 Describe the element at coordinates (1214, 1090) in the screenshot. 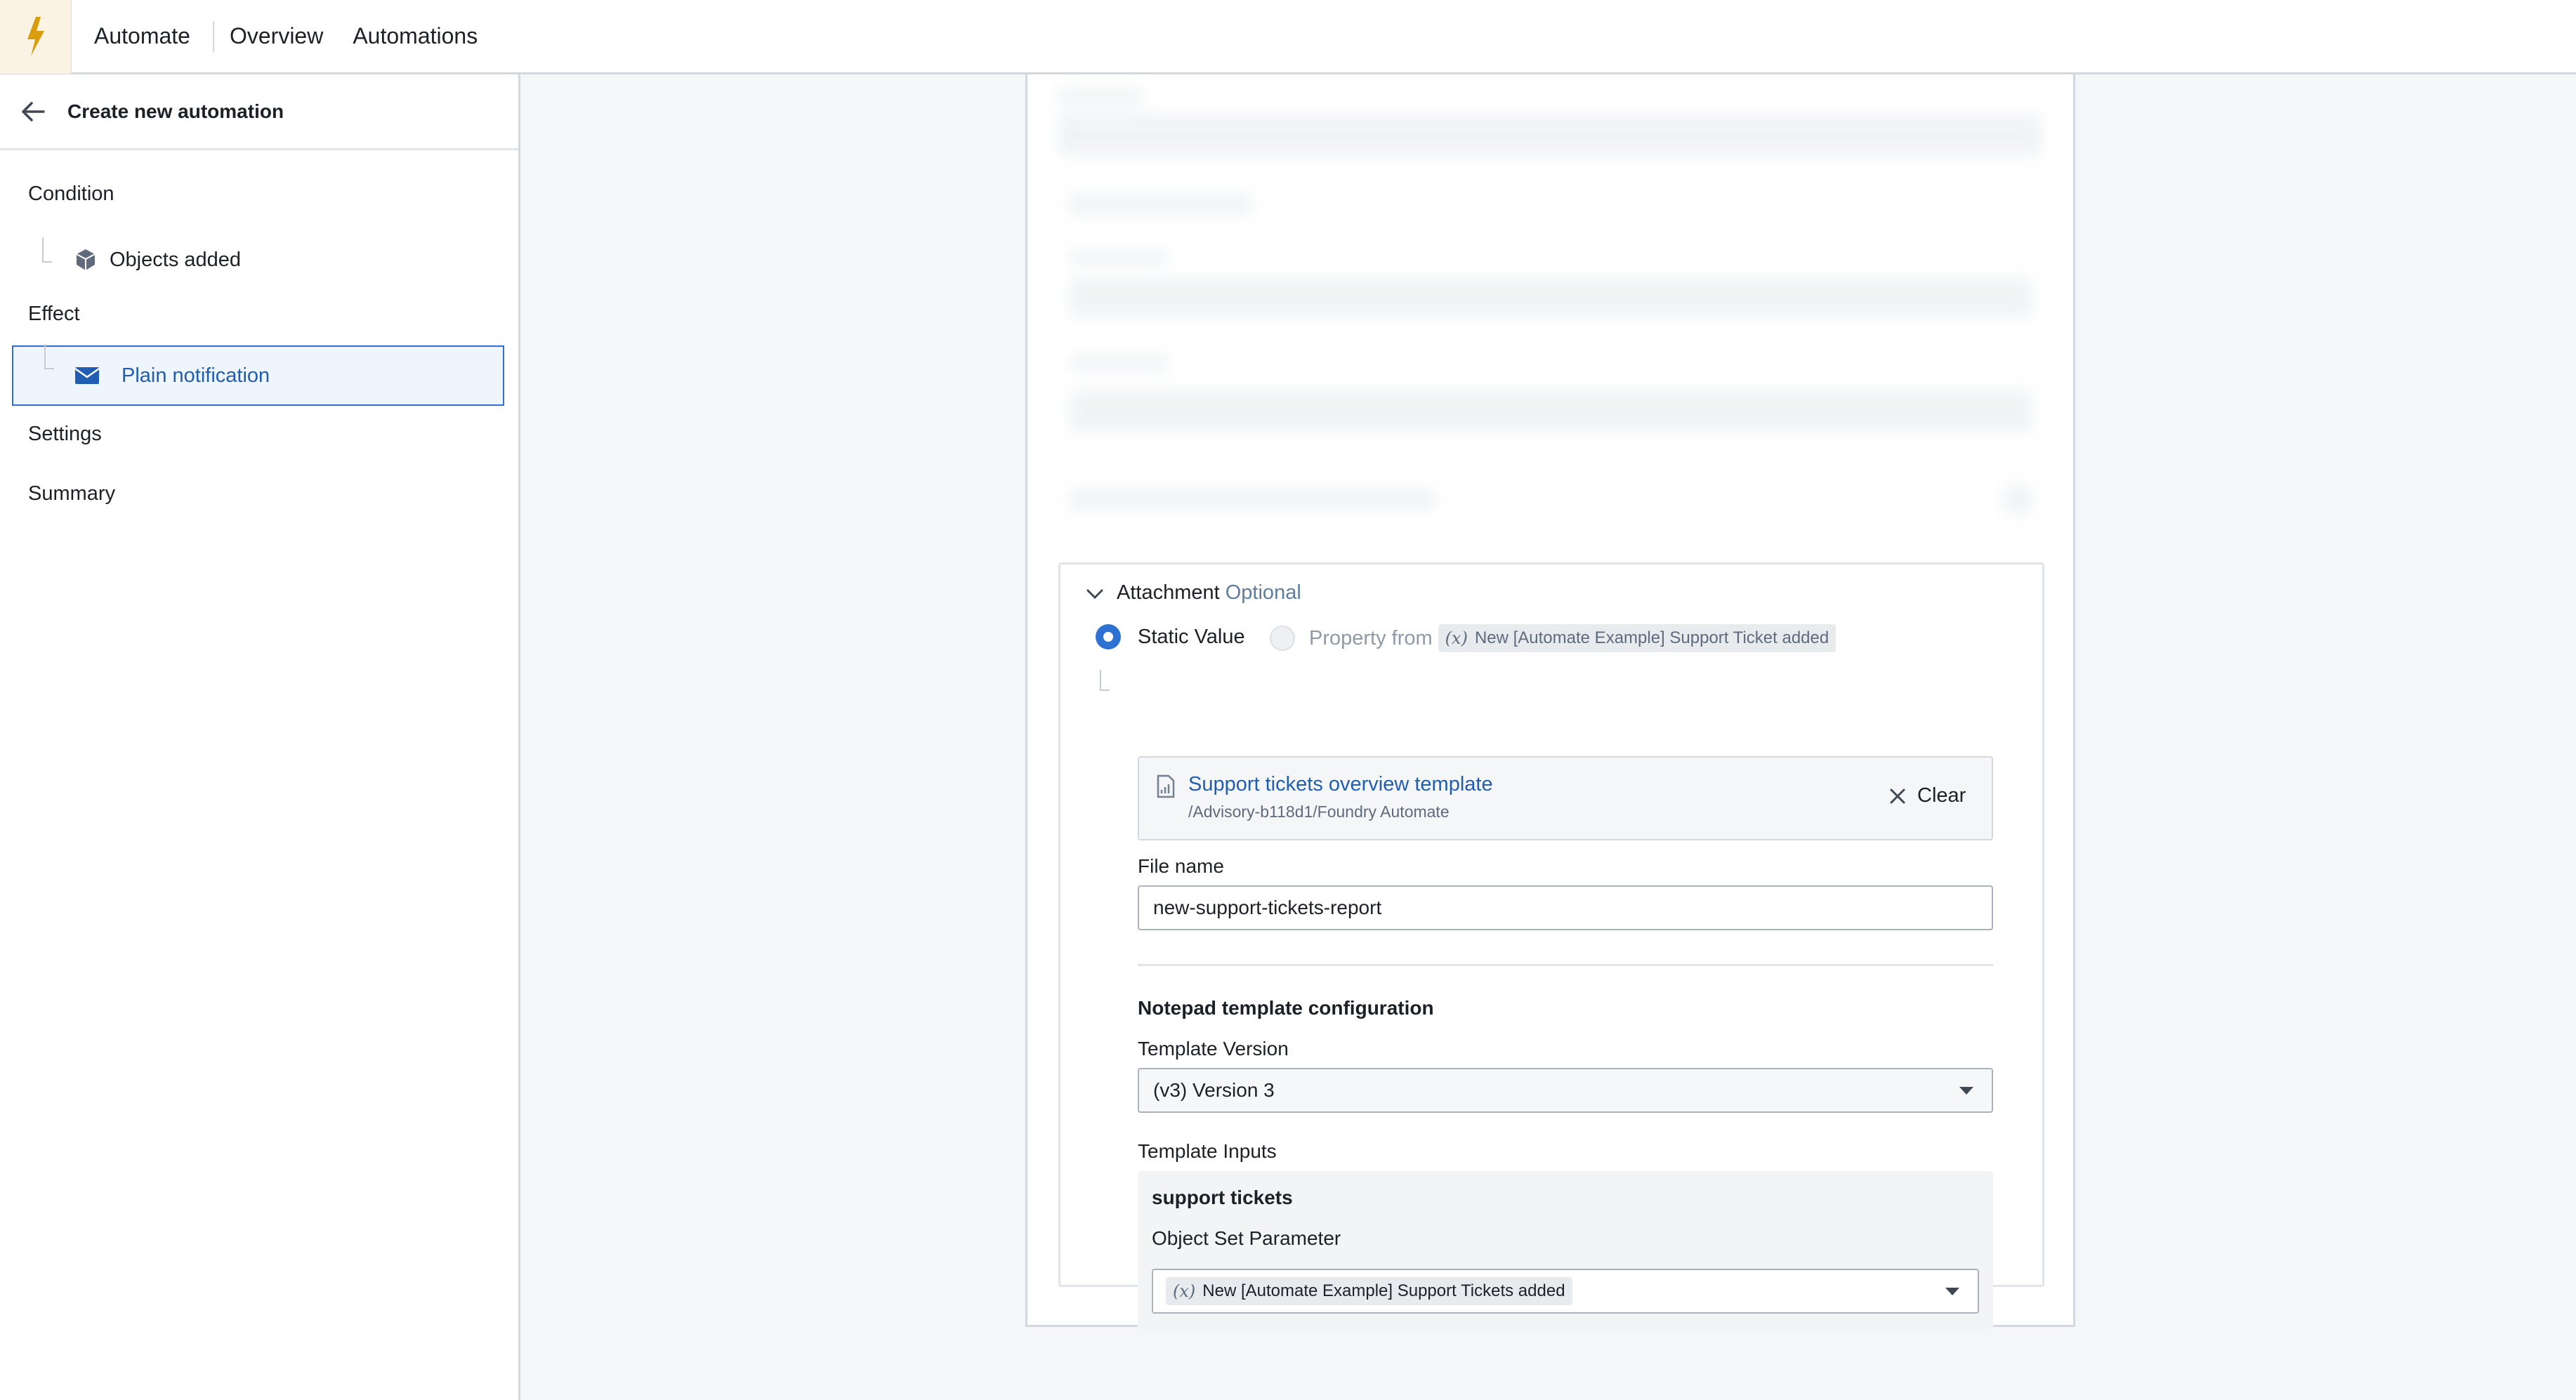

I see `template-version-value: (v3) Version 3` at that location.